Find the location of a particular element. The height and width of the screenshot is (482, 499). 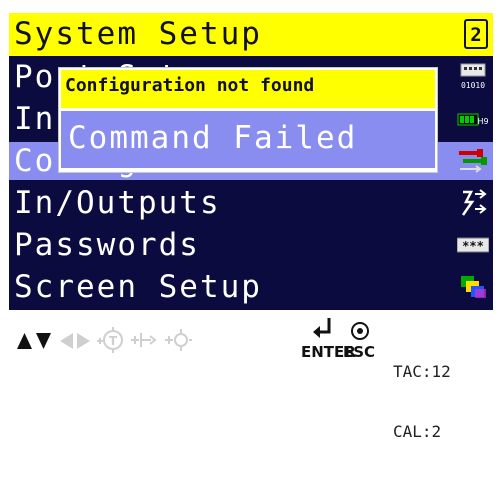

dialog-message: Command Failed is located at coordinates (213, 138).